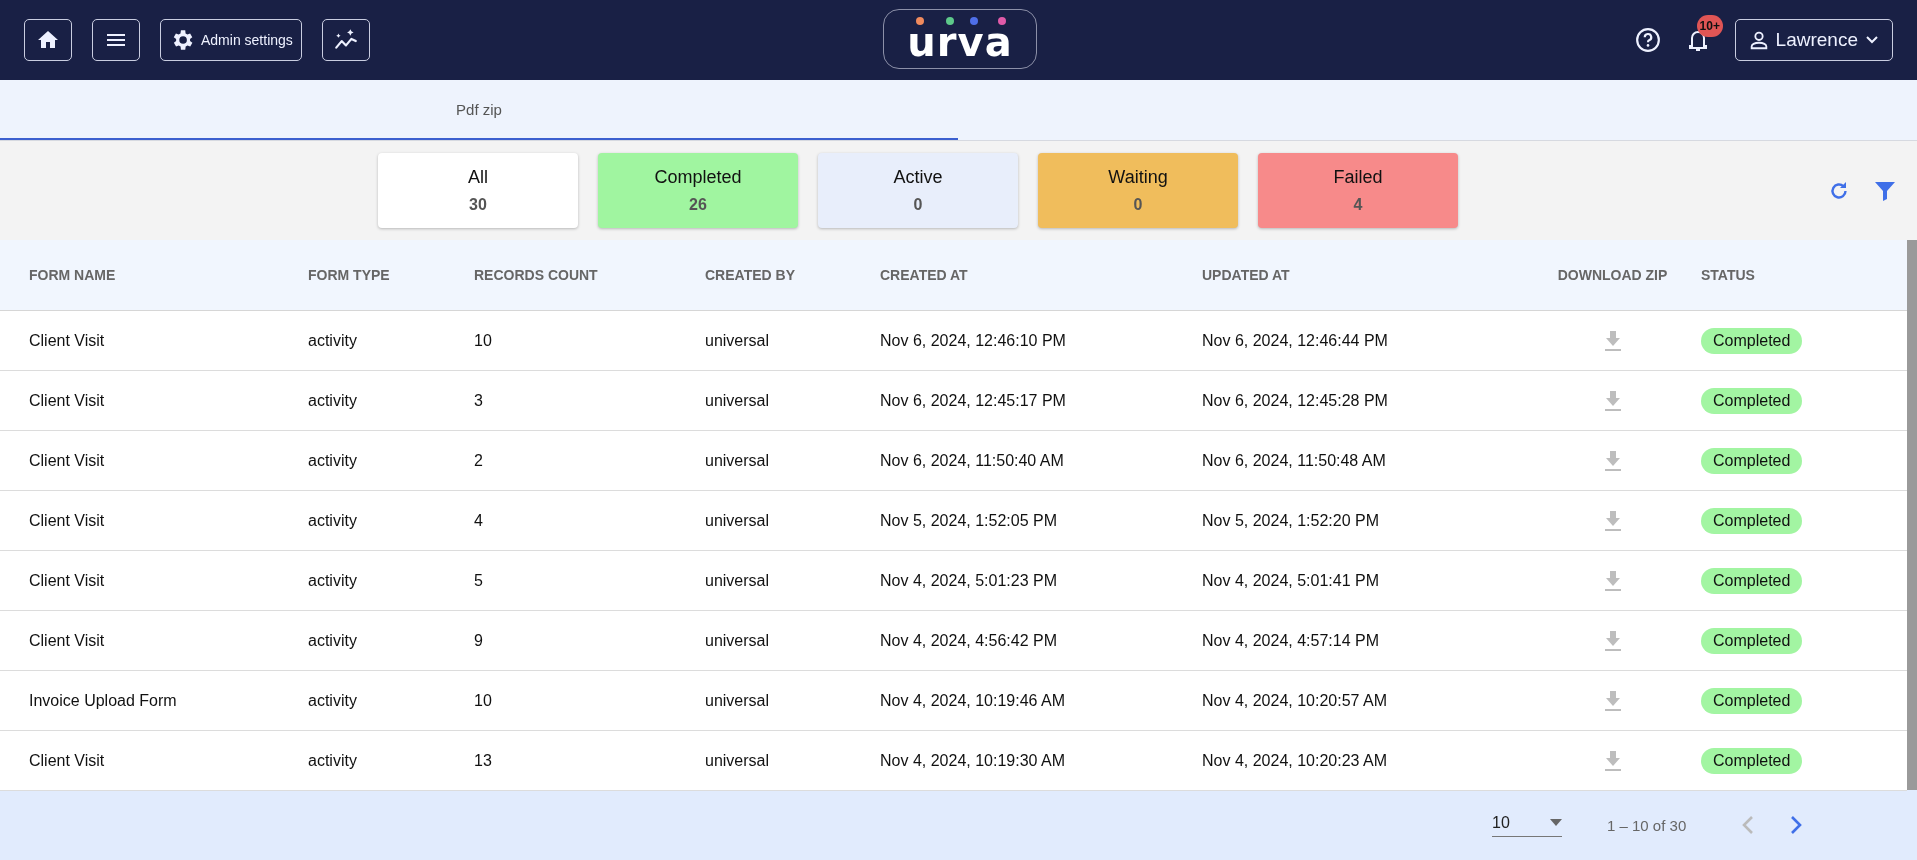 The width and height of the screenshot is (1917, 860). What do you see at coordinates (345, 40) in the screenshot?
I see `insights-button` at bounding box center [345, 40].